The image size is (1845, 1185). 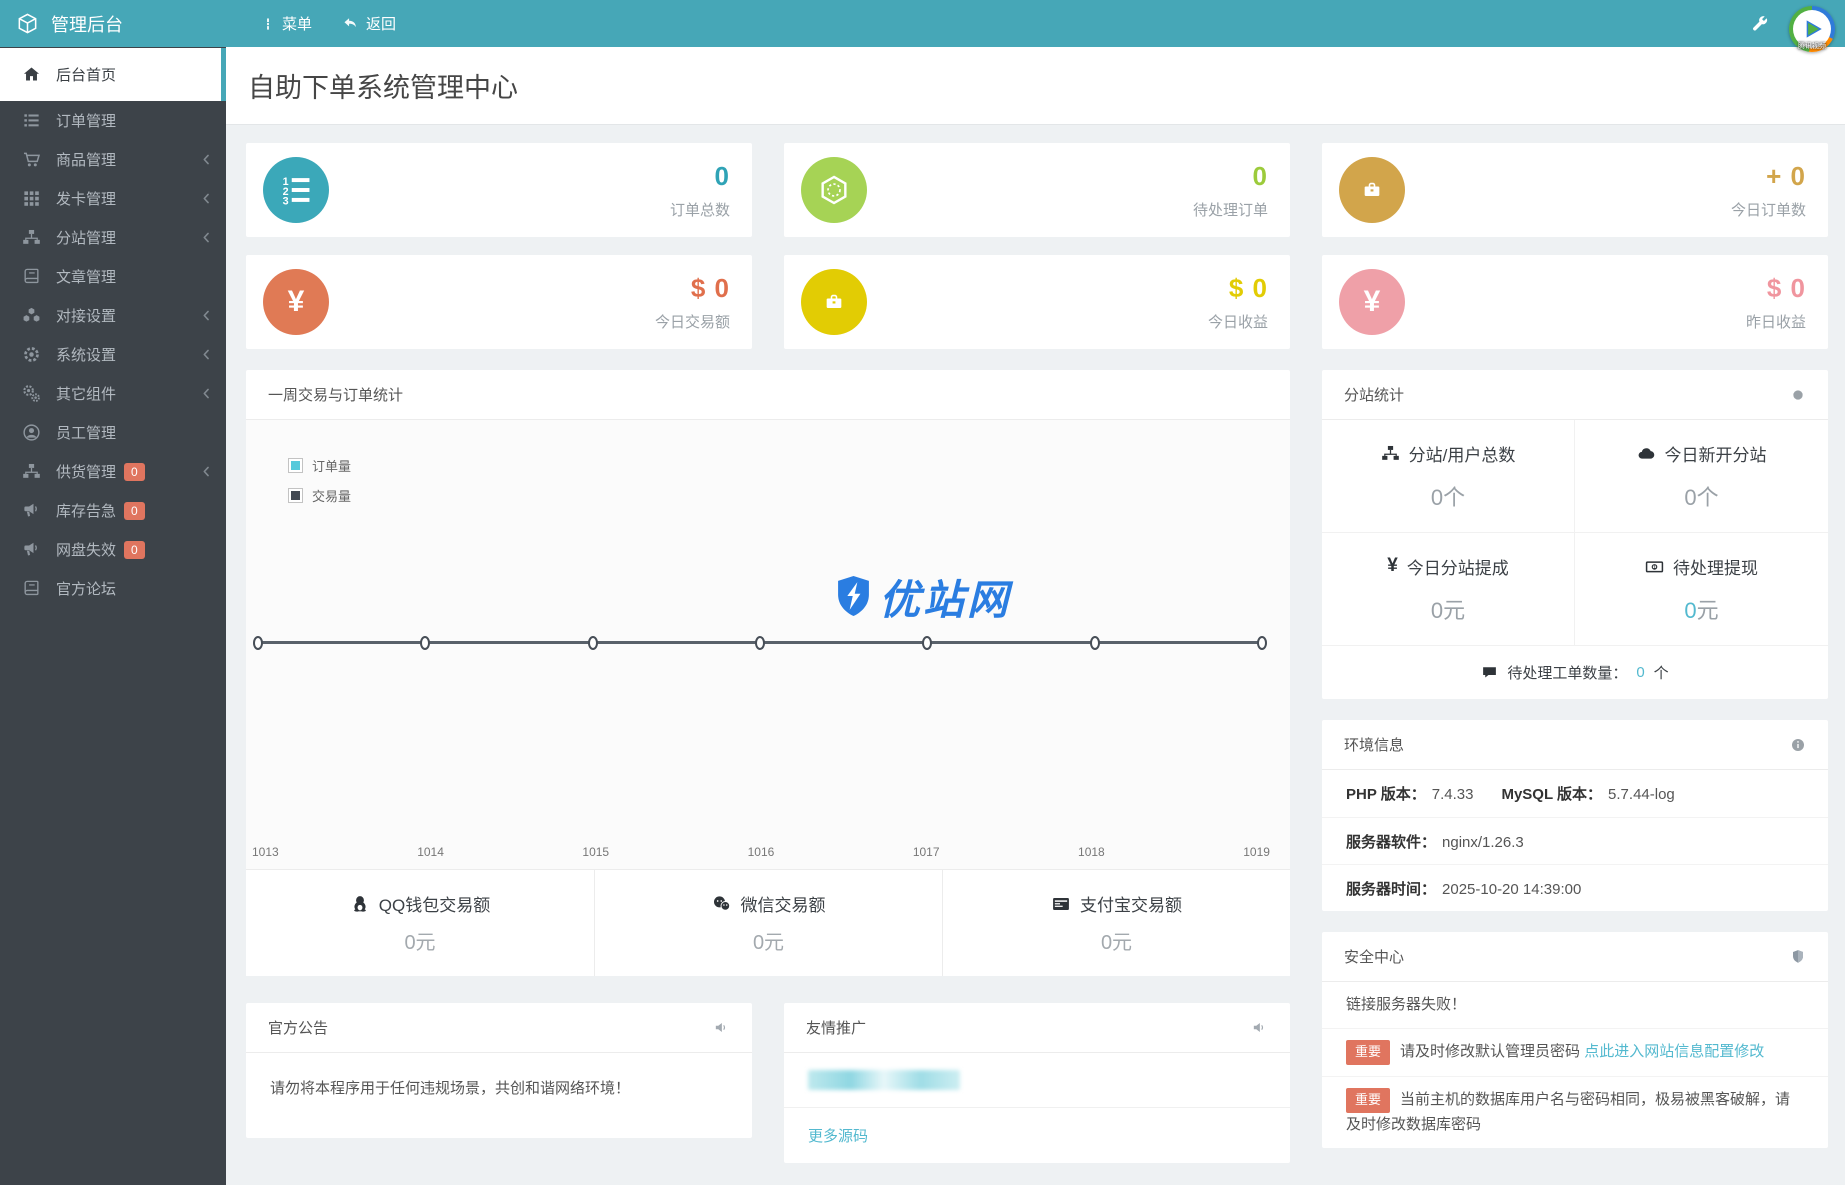 I want to click on substation-cell-label: 分站/用户总数, so click(x=1462, y=455).